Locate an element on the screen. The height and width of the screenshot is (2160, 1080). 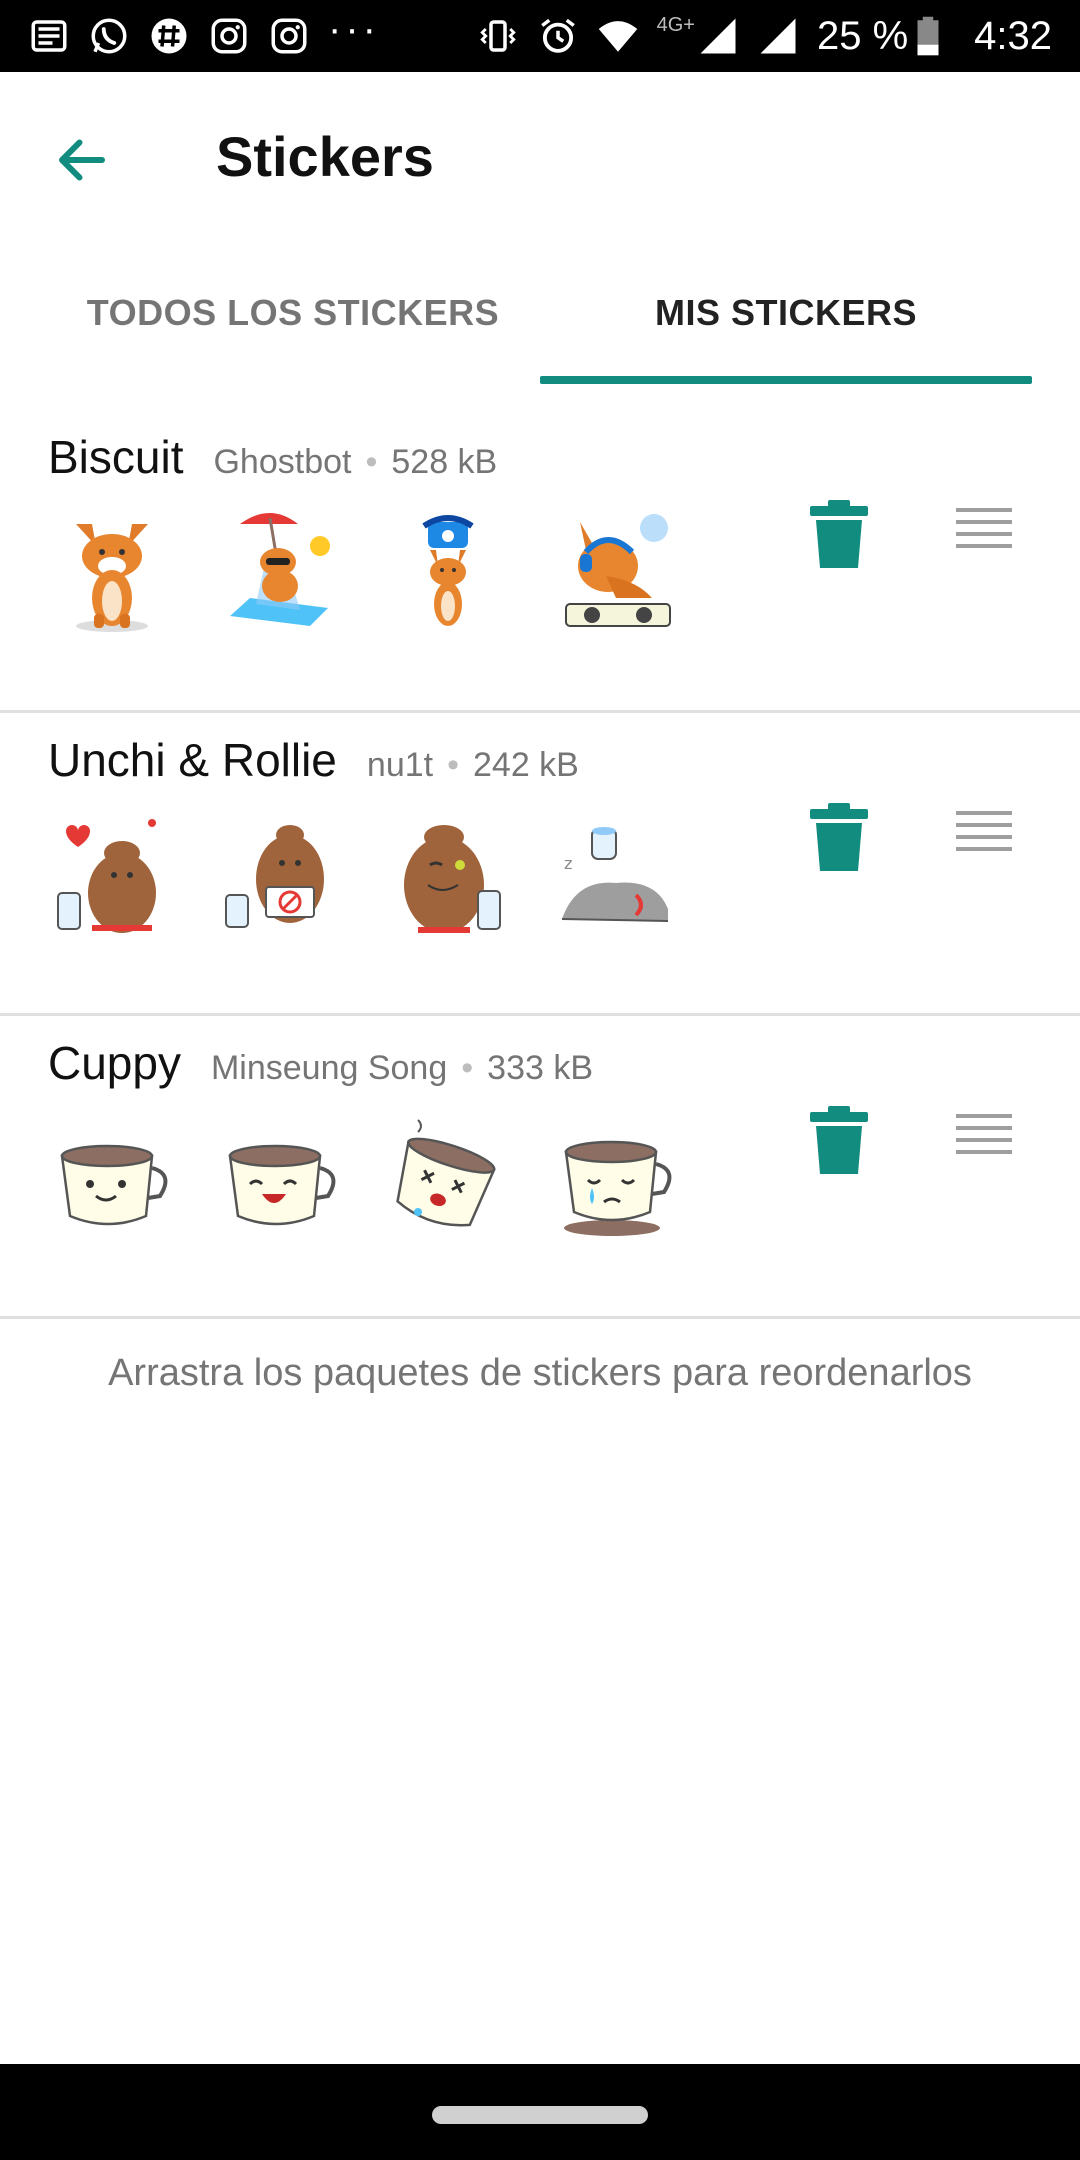
pack-name: Cuppy is located at coordinates (114, 1063).